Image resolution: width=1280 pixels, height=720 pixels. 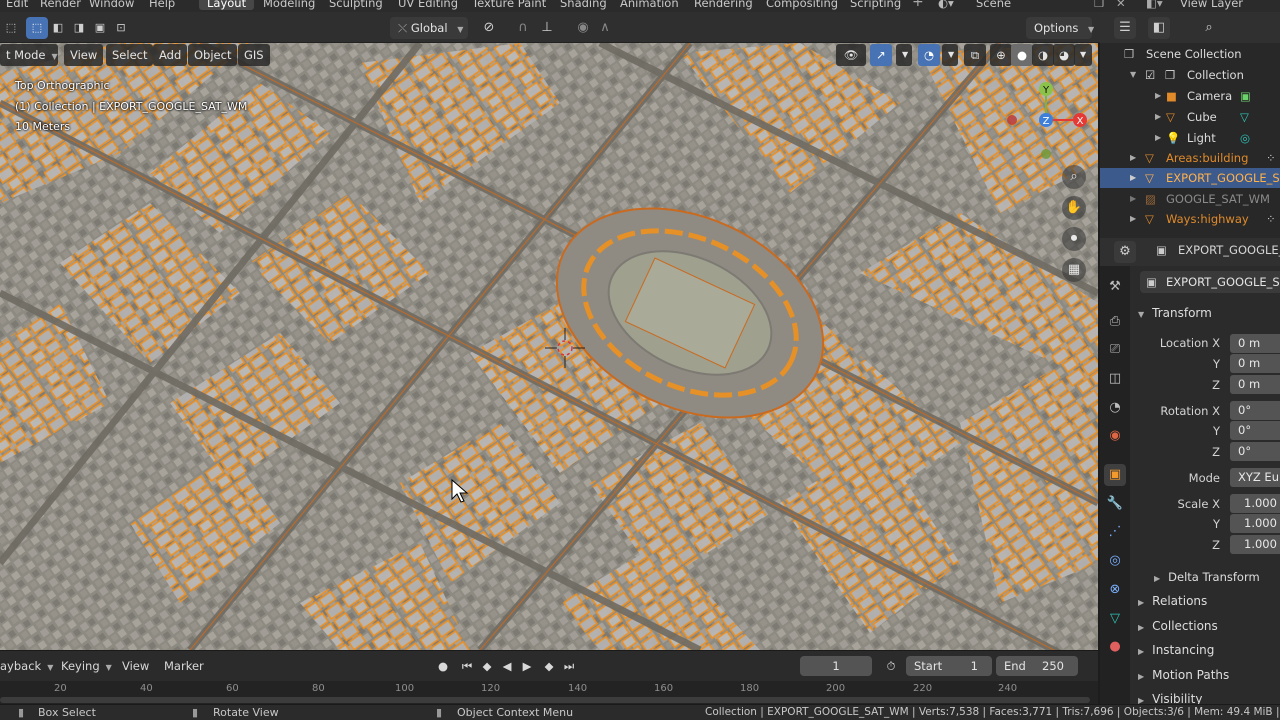 I want to click on view-layer-name: View Layer, so click(x=1211, y=5).